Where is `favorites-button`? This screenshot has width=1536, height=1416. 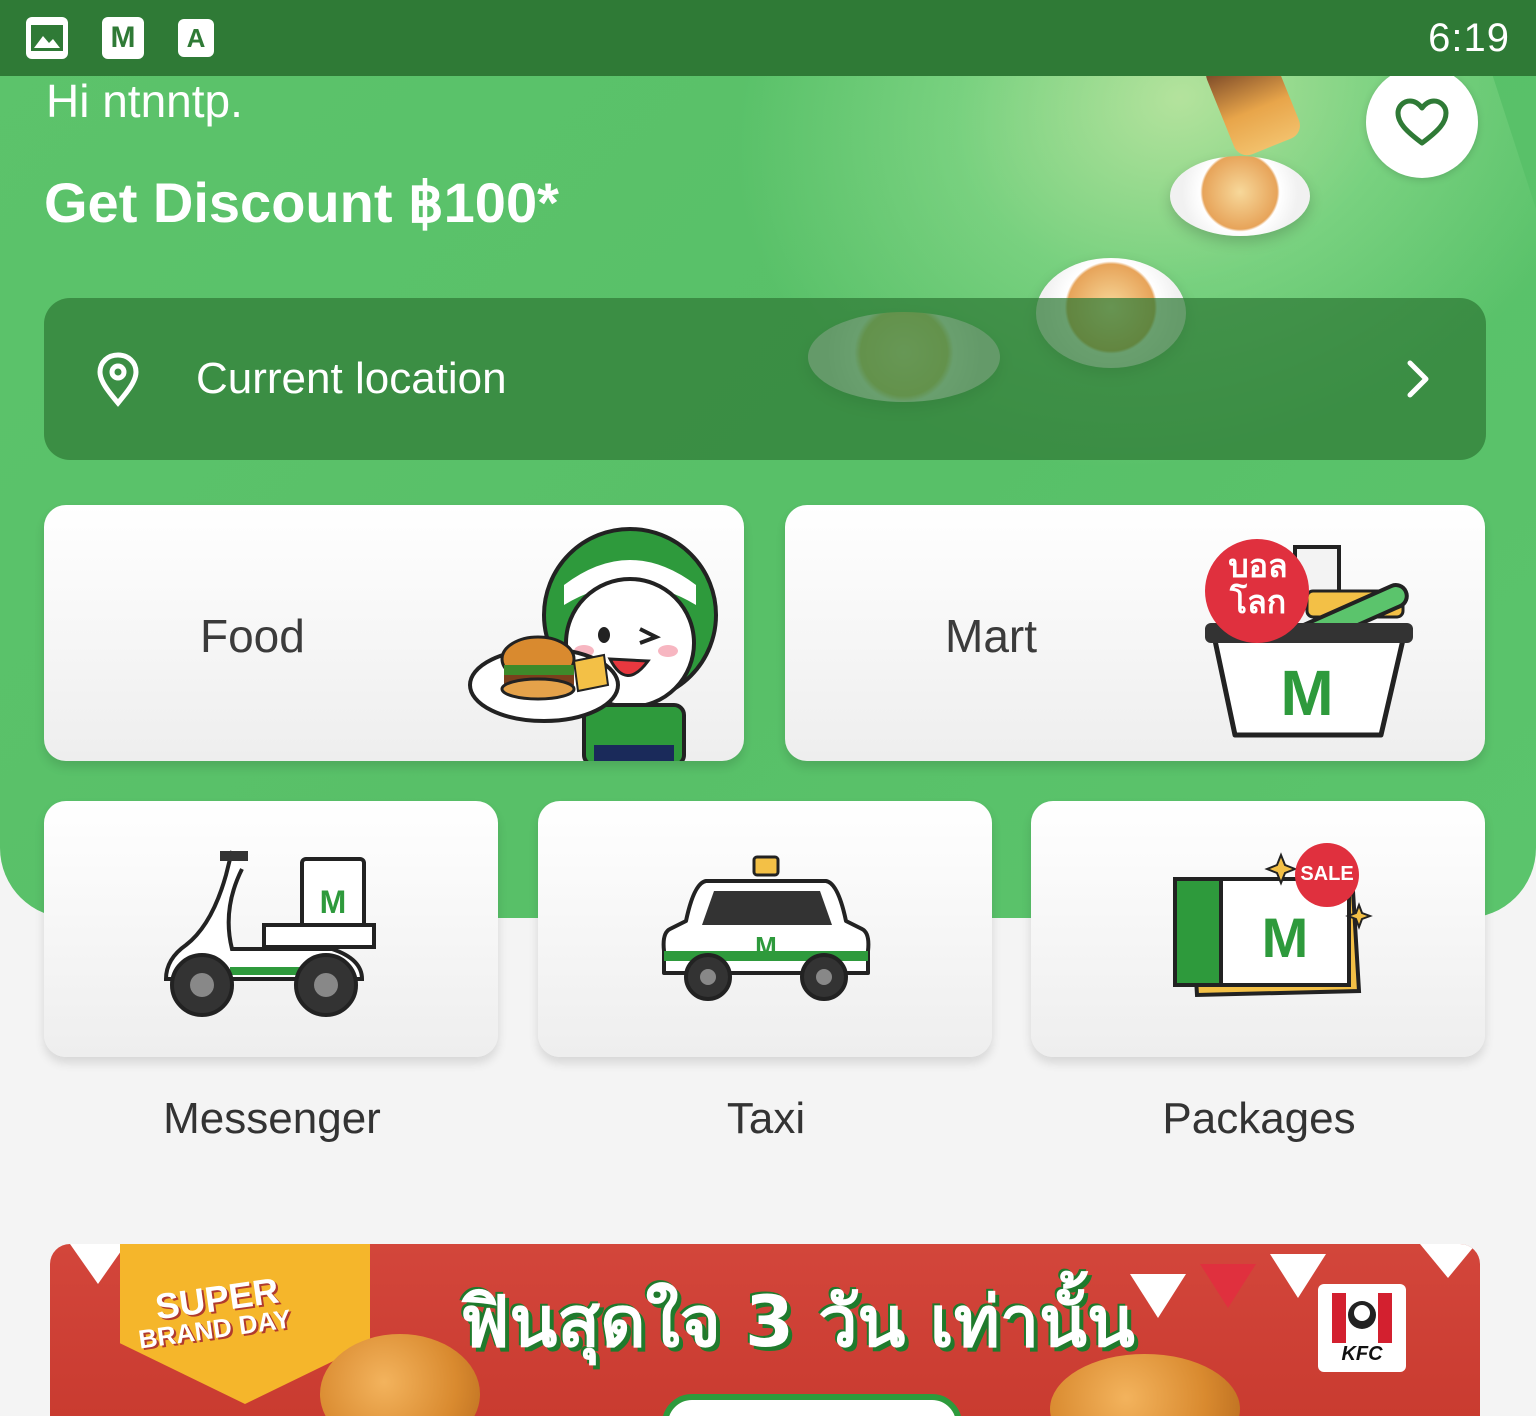 favorites-button is located at coordinates (1422, 122).